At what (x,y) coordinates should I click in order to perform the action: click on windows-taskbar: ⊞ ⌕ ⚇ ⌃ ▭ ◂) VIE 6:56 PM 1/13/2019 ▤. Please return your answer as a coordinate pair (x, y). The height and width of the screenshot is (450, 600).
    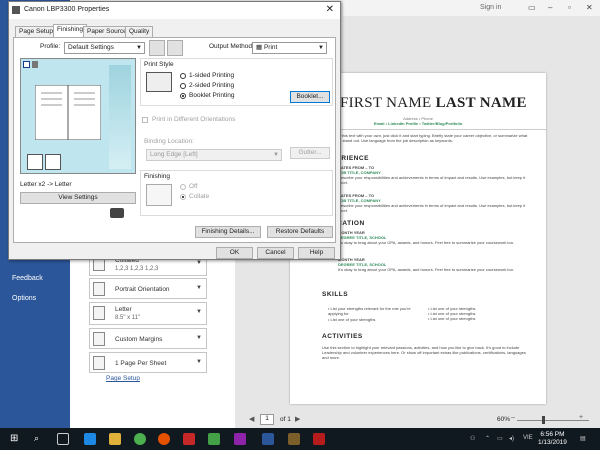
    Looking at the image, I should click on (300, 439).